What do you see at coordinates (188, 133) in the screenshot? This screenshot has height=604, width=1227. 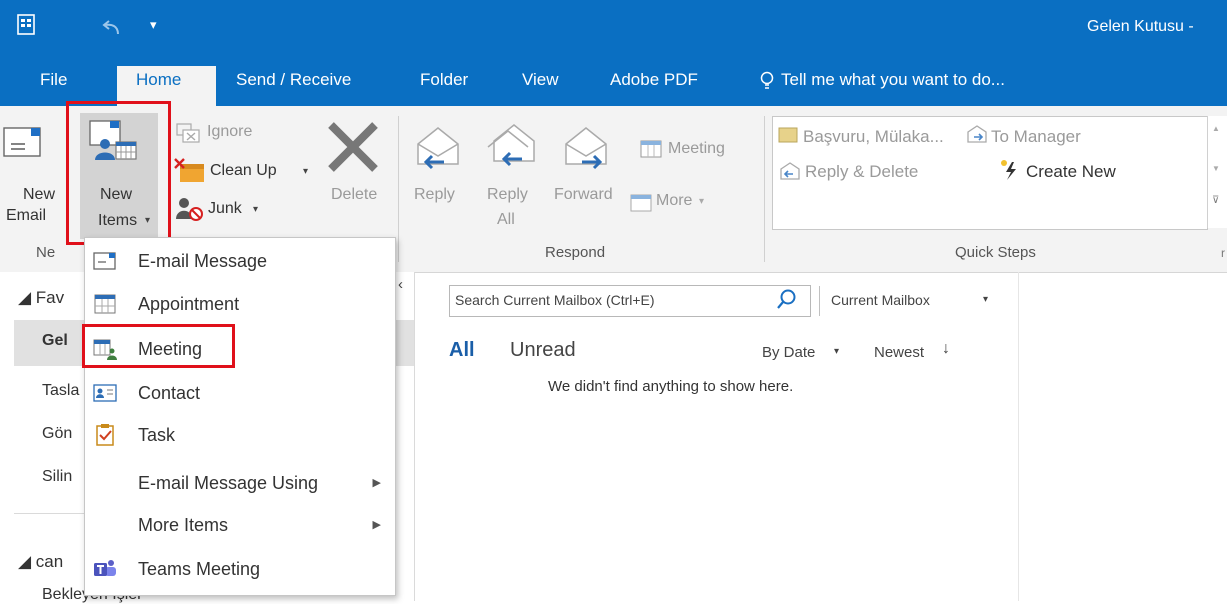 I see `ignore-icon` at bounding box center [188, 133].